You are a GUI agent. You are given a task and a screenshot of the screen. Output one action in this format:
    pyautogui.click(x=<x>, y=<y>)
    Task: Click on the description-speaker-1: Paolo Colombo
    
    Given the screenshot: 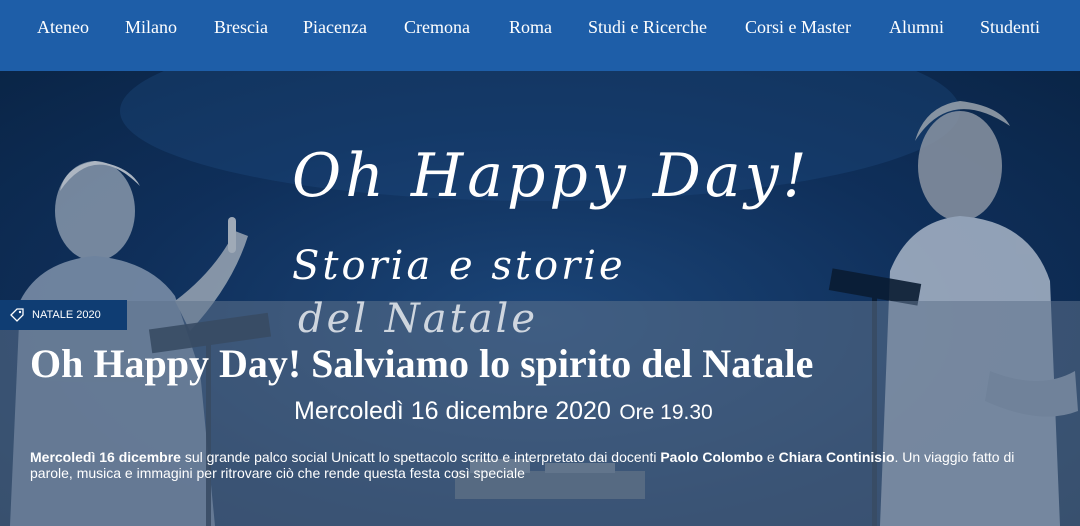 What is the action you would take?
    pyautogui.click(x=712, y=457)
    